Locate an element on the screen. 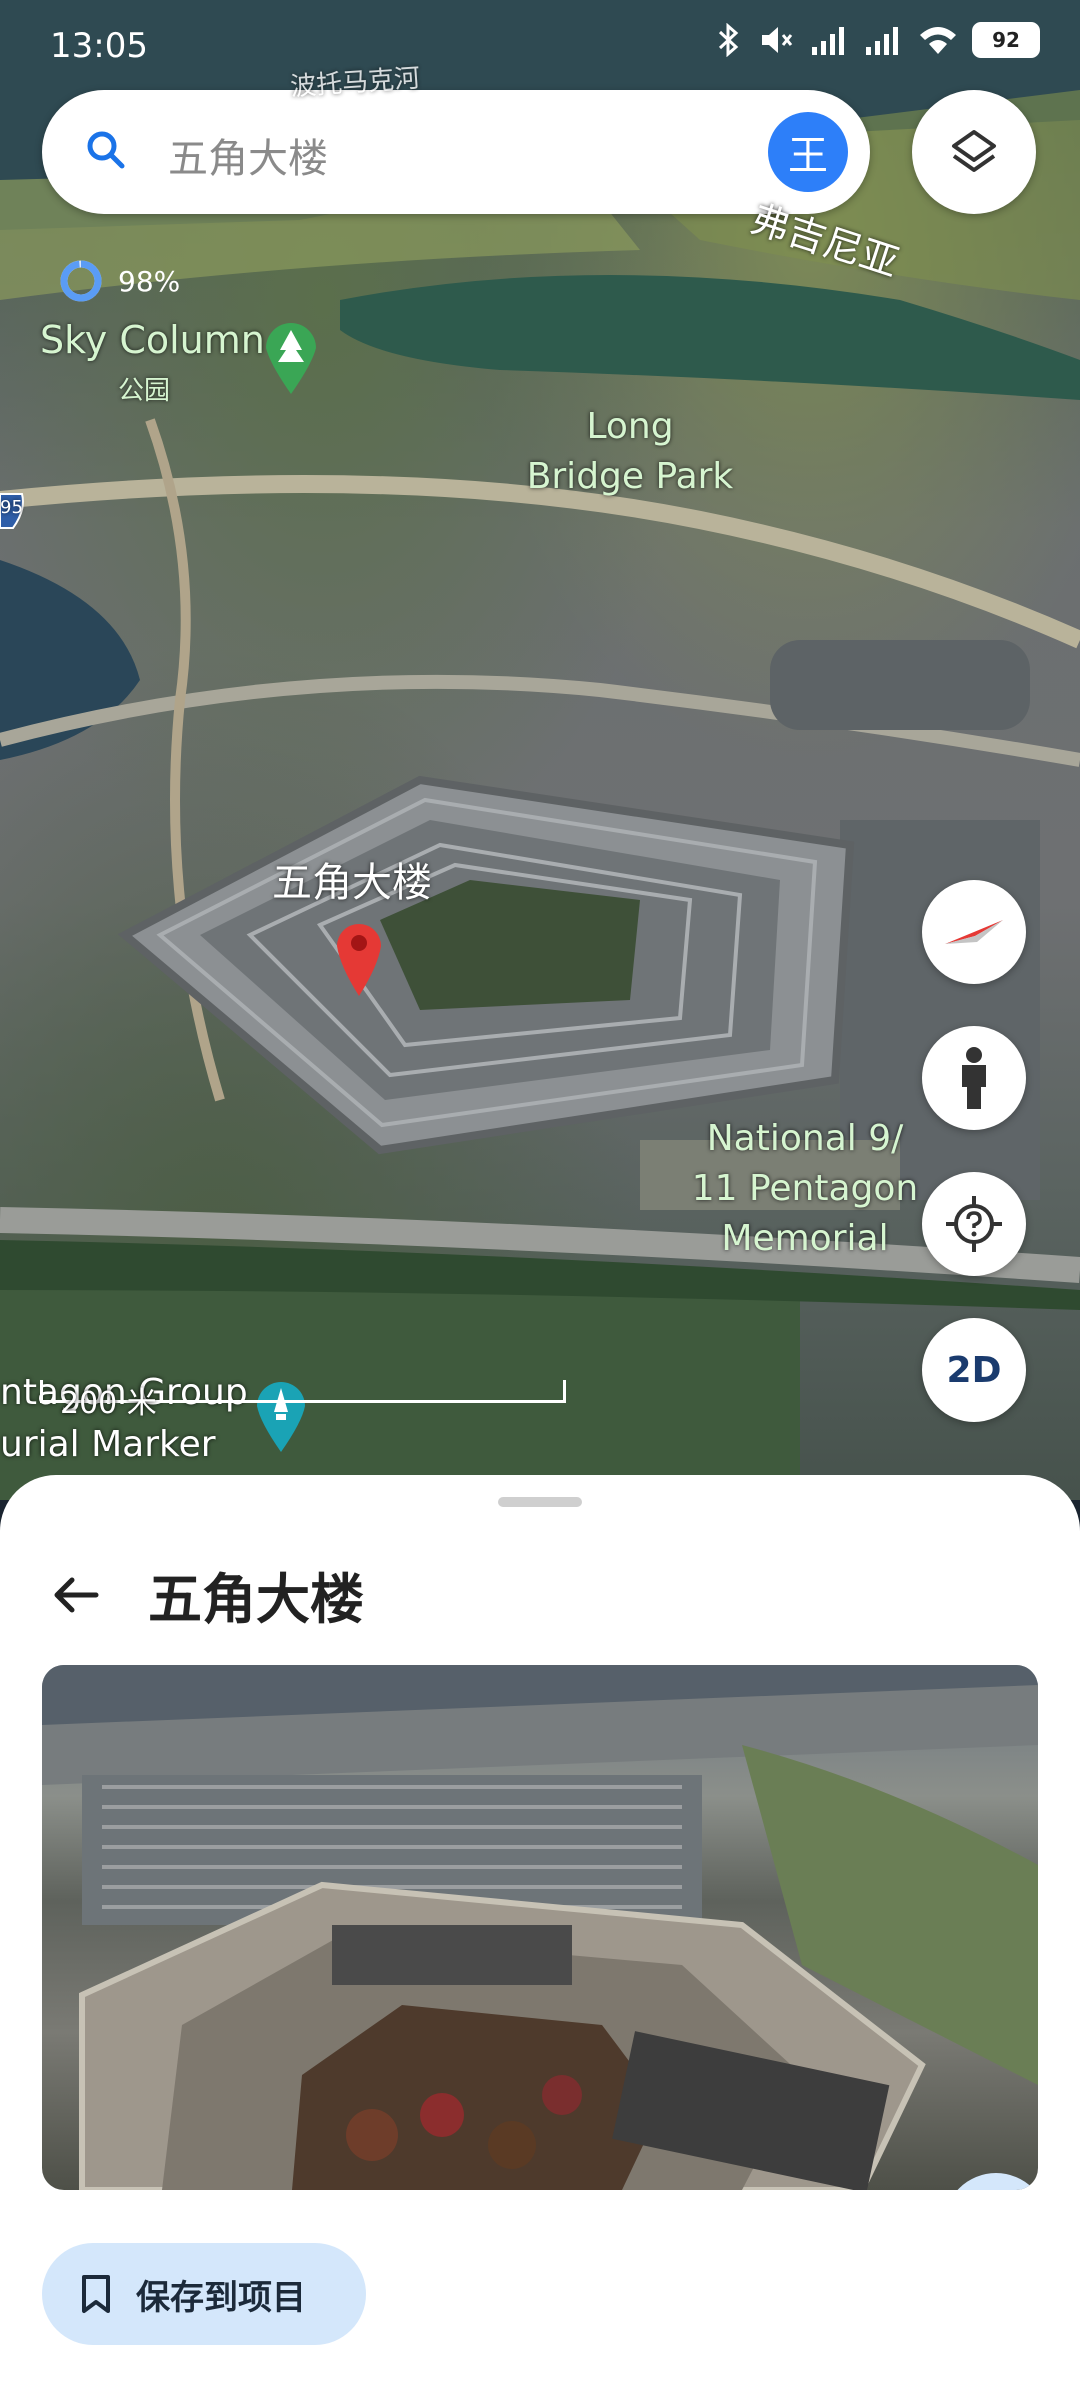 Image resolution: width=1080 pixels, height=2400 pixels. signal-2-icon is located at coordinates (882, 41).